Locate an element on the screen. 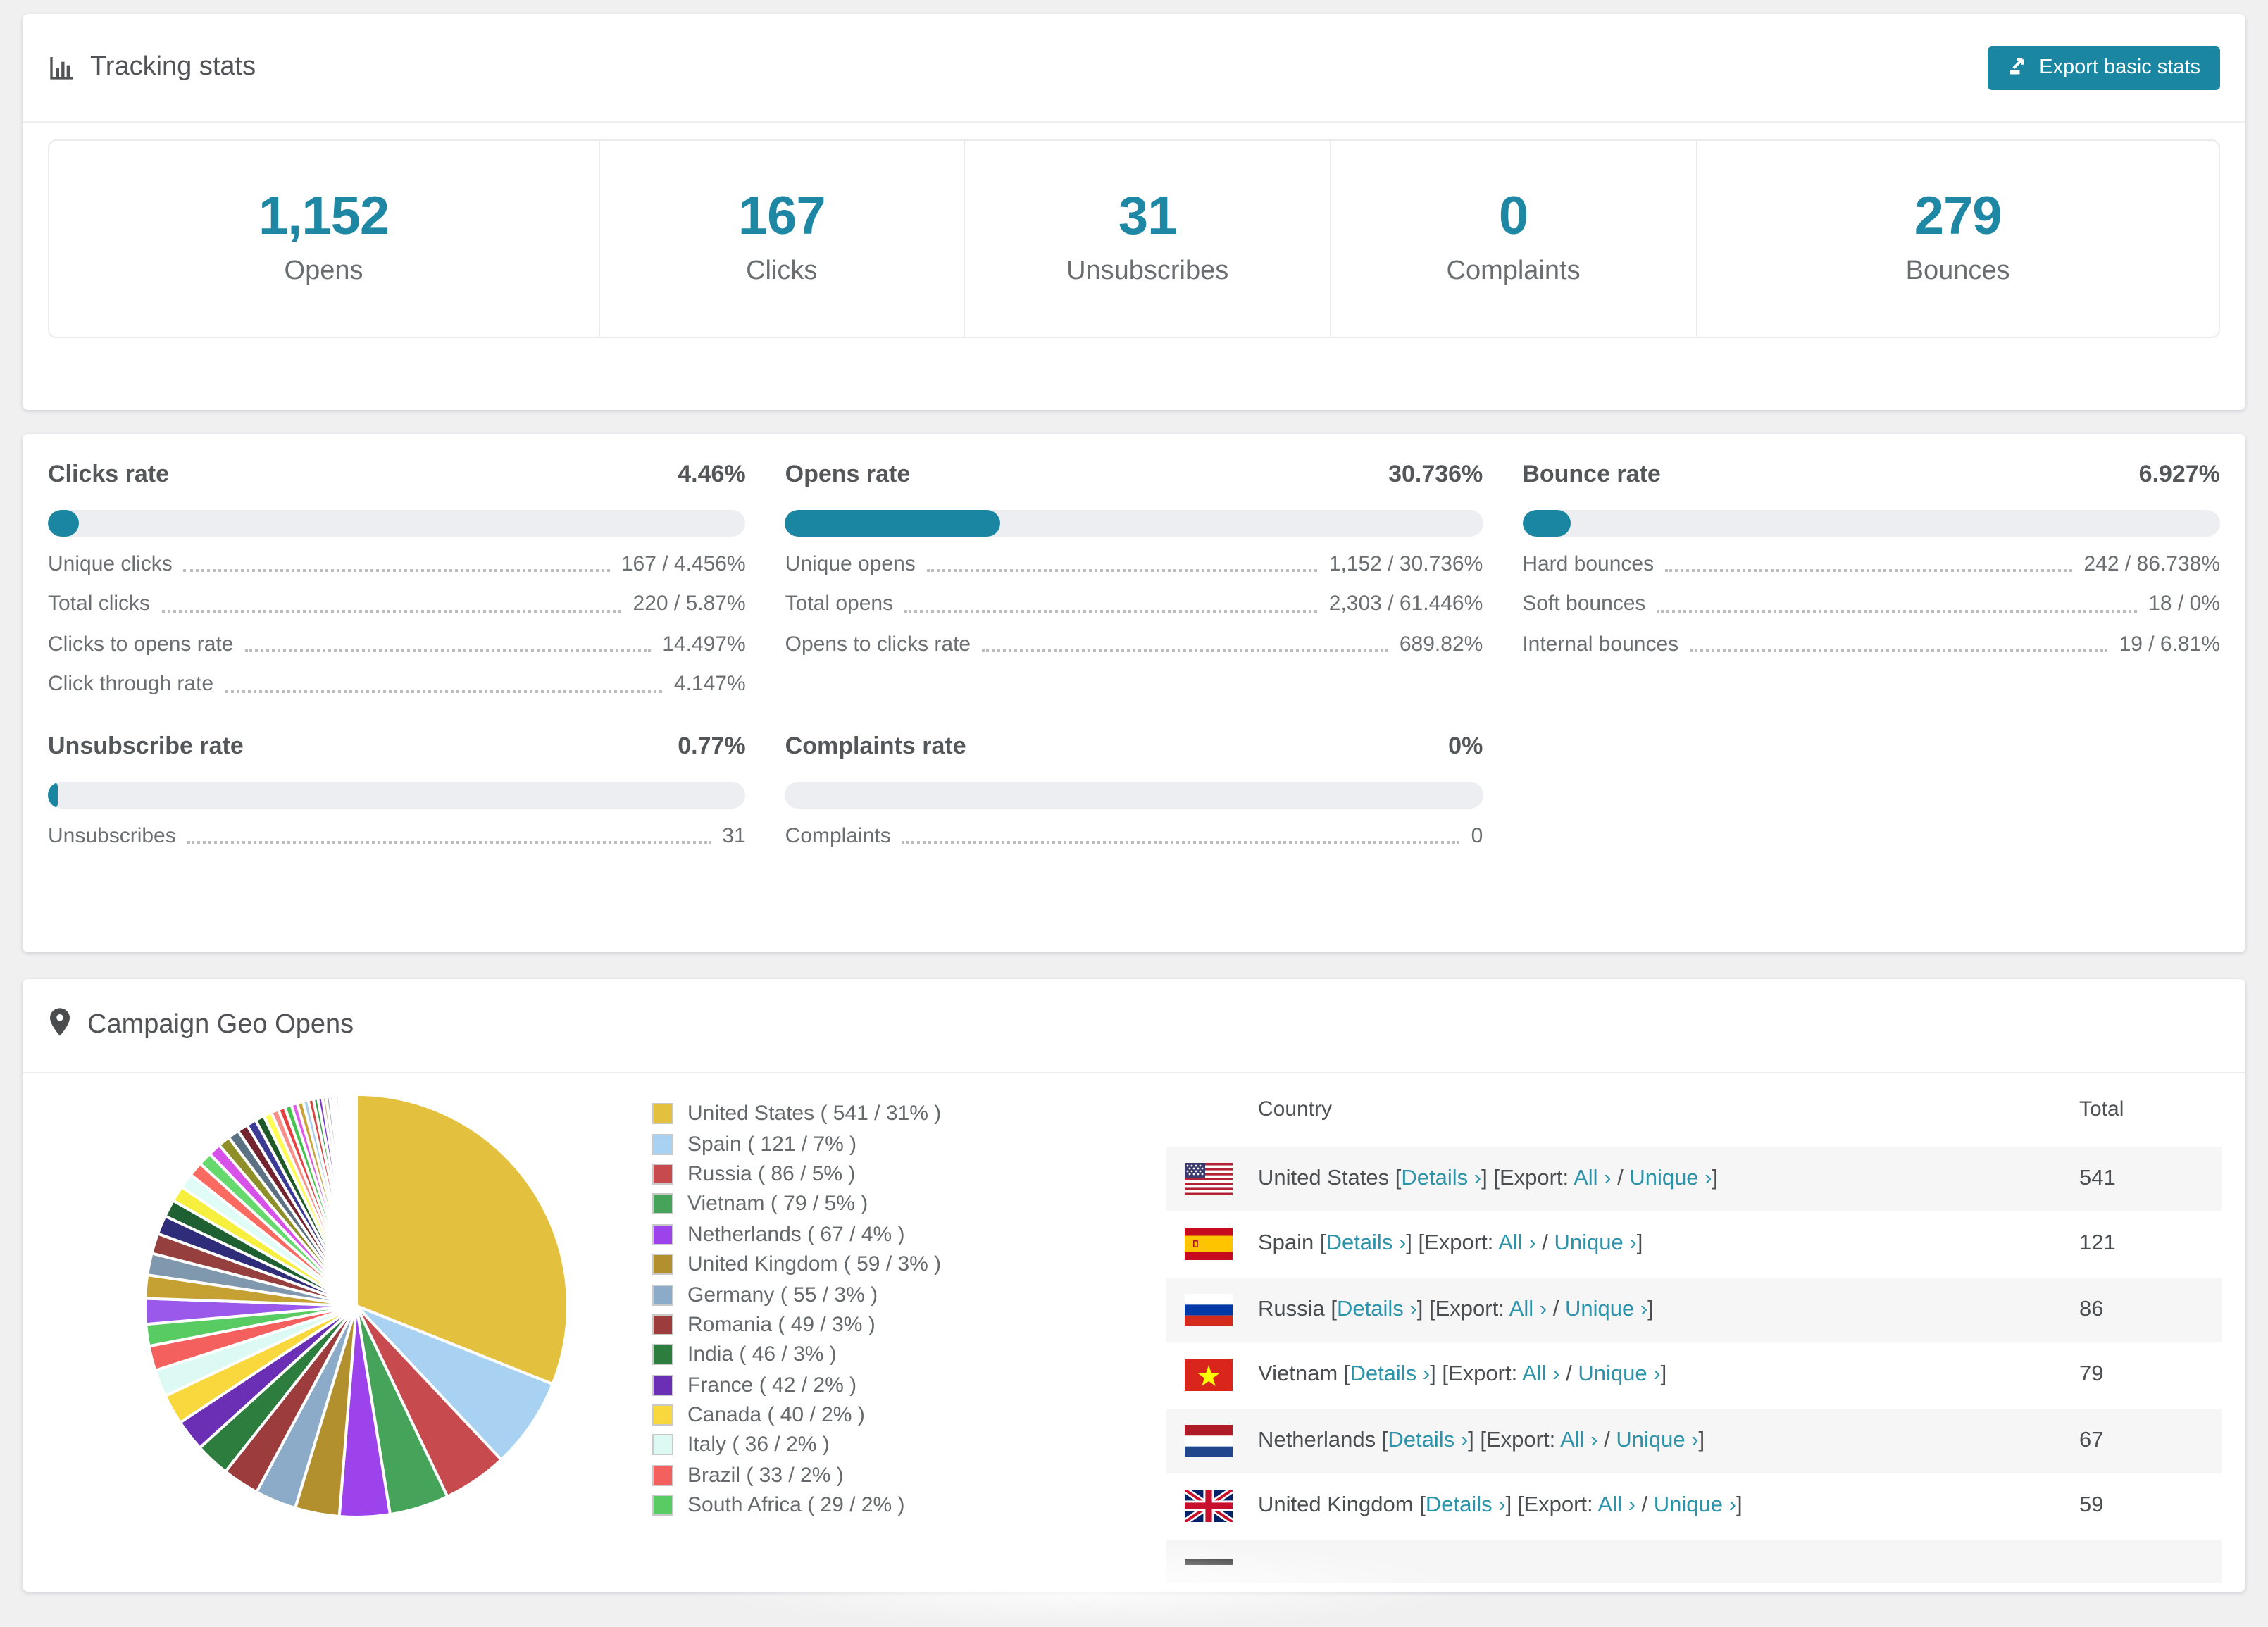 The image size is (2268, 1627). legend-label: Italy ( 36 / 2% ) is located at coordinates (758, 1445).